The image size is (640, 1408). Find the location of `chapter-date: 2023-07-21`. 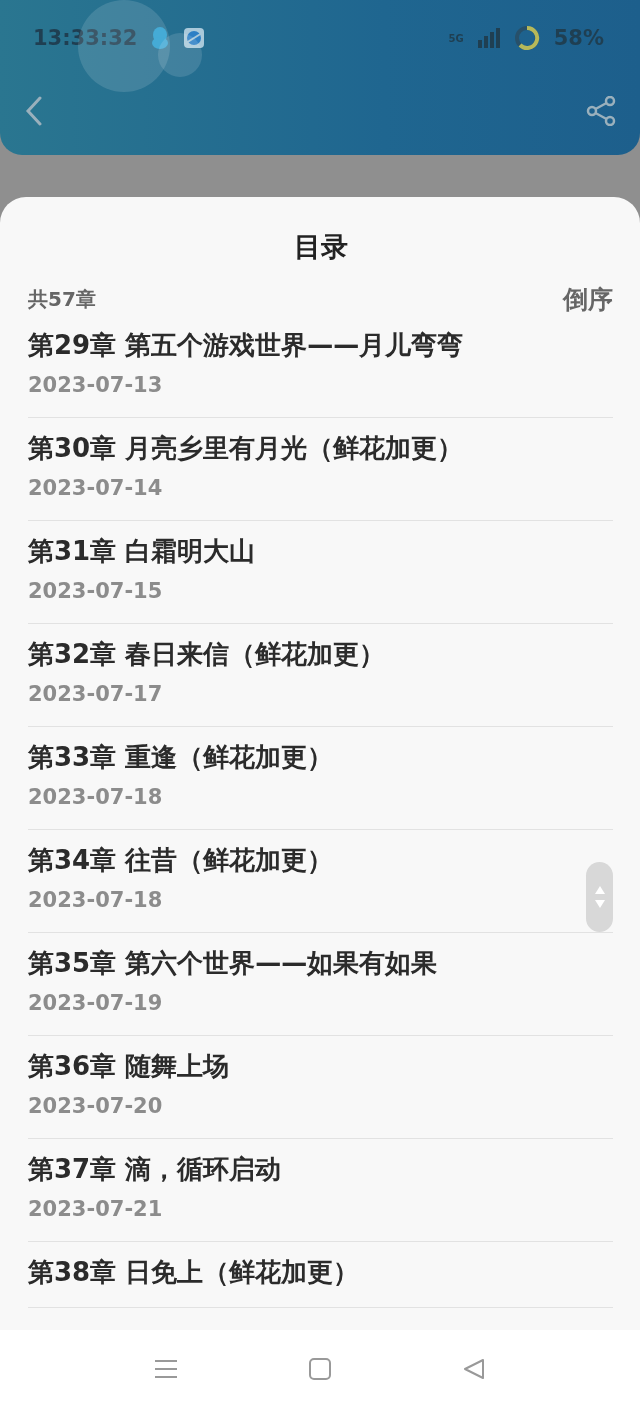

chapter-date: 2023-07-21 is located at coordinates (95, 1209).